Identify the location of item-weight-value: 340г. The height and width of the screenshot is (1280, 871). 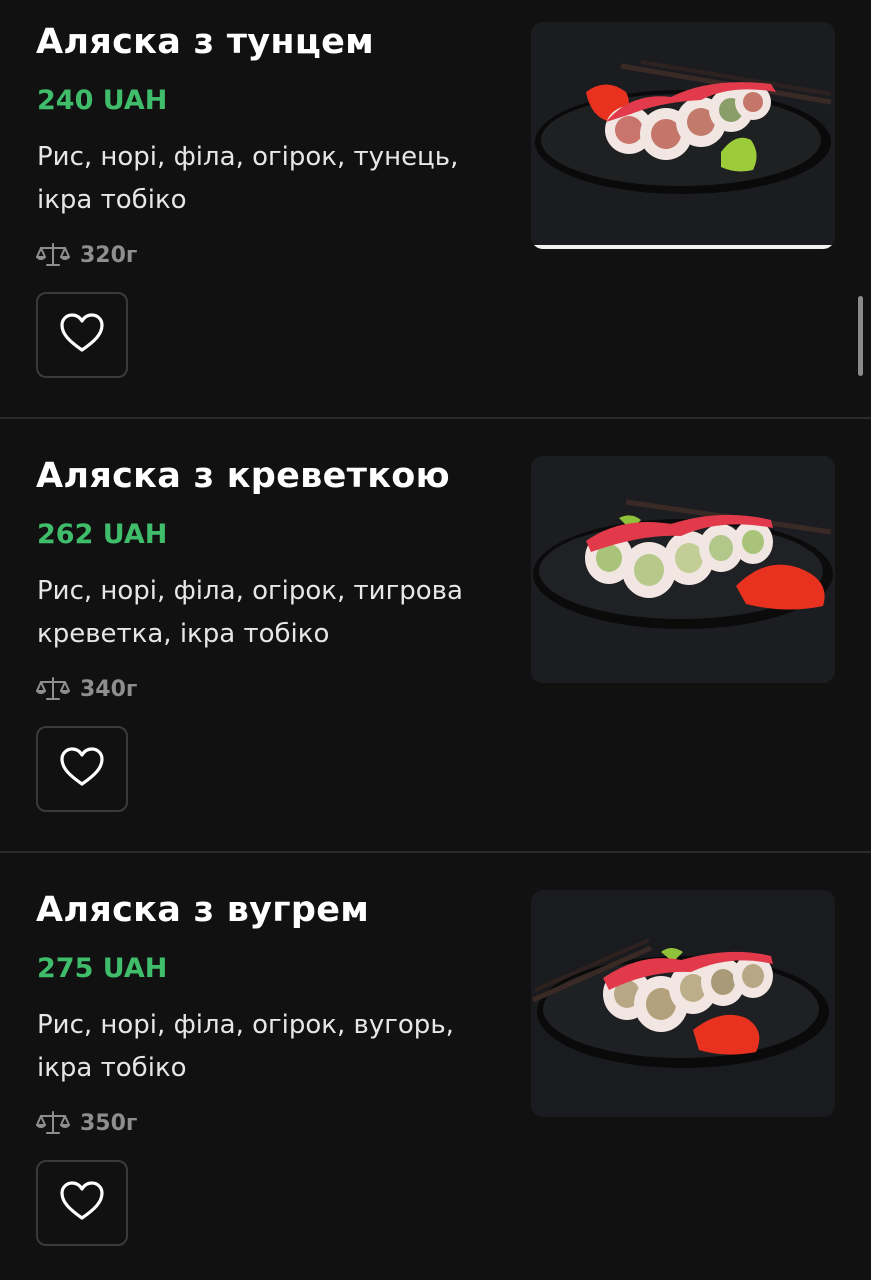
(109, 689).